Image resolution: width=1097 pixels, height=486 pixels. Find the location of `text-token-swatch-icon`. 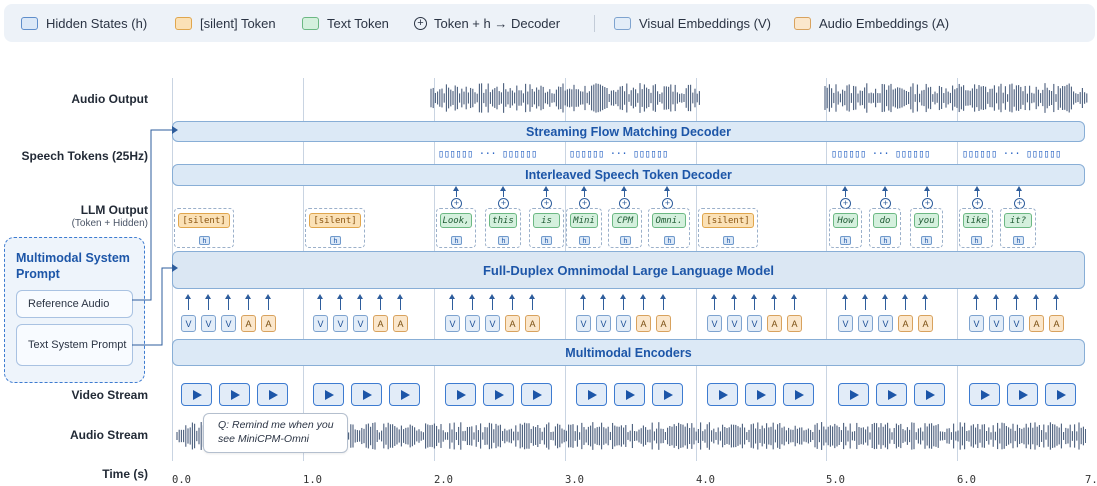

text-token-swatch-icon is located at coordinates (310, 23).